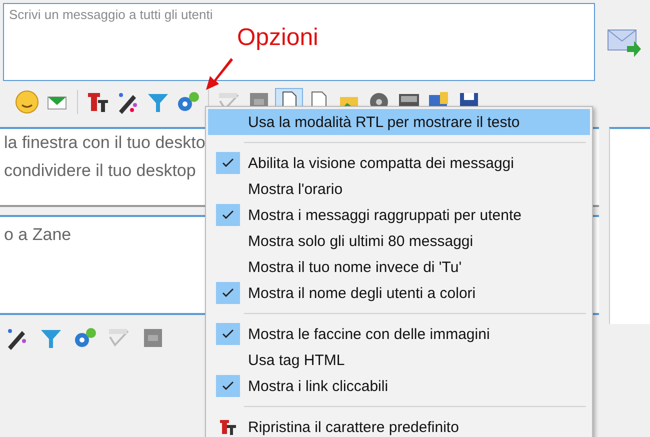  I want to click on menu-item: Usa tag HTML, so click(399, 360).